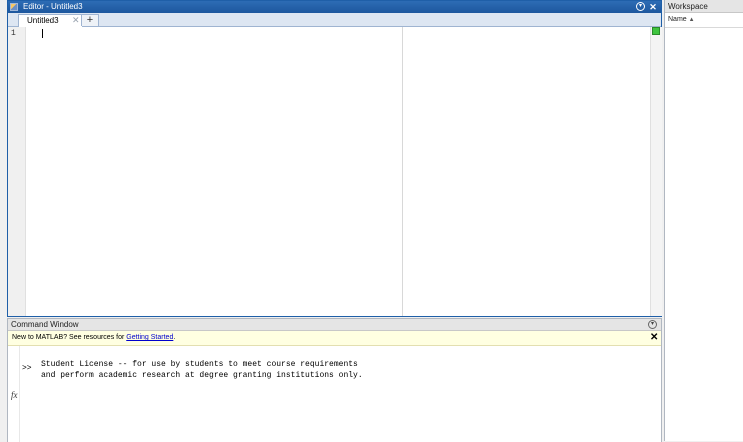 The height and width of the screenshot is (442, 743). I want to click on text-cursor, so click(42, 33).